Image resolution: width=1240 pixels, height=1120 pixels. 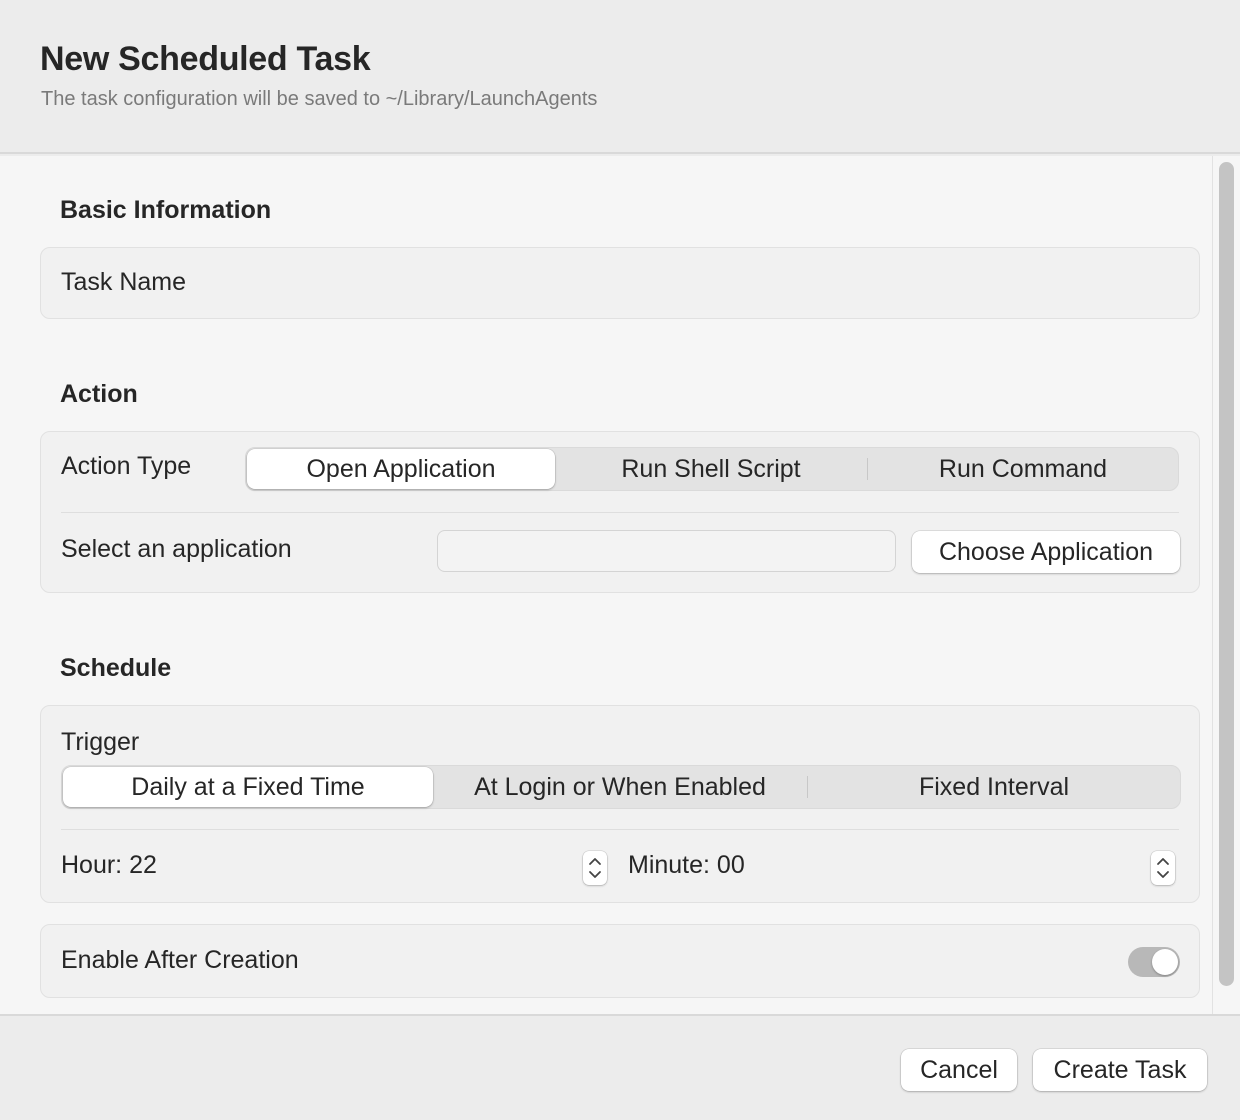 I want to click on segment-open-application: Open Application, so click(x=401, y=469).